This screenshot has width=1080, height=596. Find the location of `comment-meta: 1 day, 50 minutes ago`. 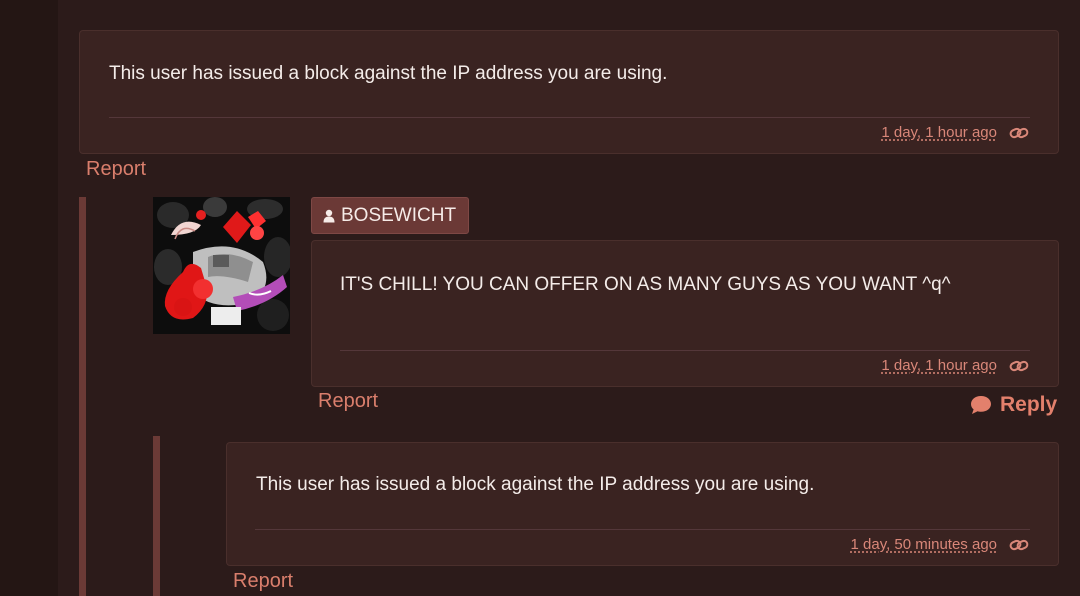

comment-meta: 1 day, 50 minutes ago is located at coordinates (940, 544).